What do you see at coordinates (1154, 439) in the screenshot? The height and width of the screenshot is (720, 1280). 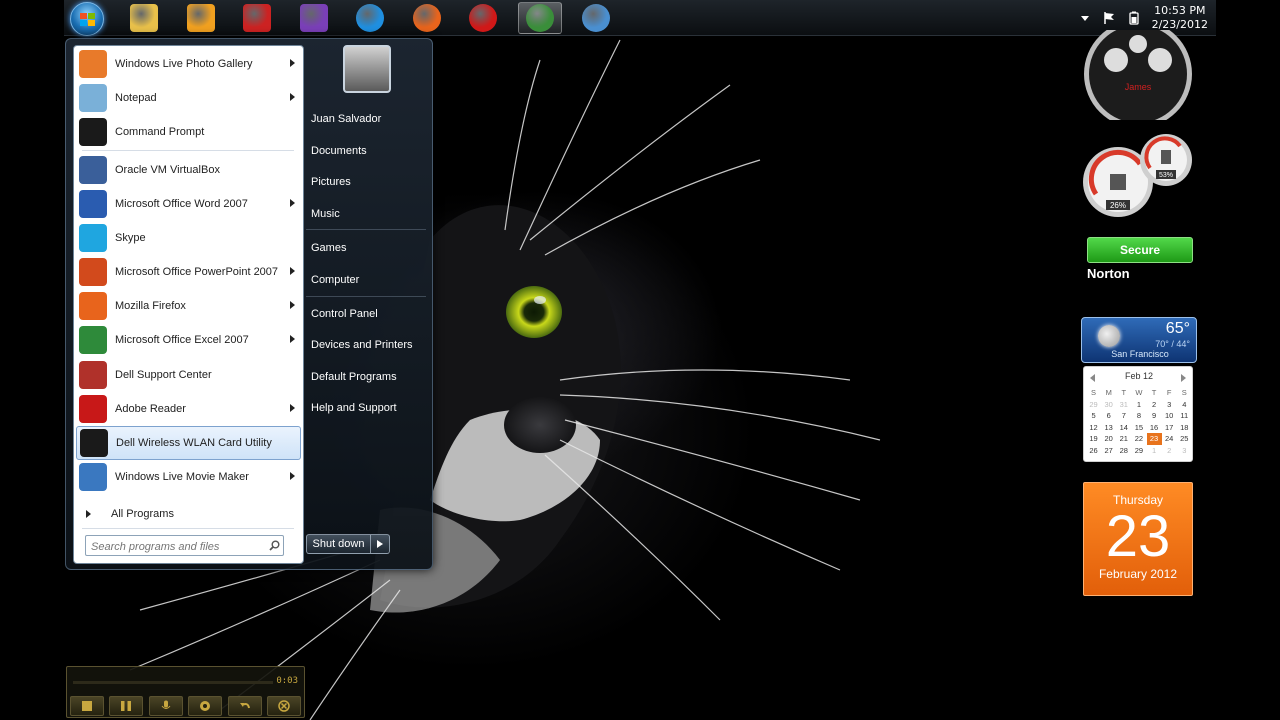 I see `calendar-day-cell: 23` at bounding box center [1154, 439].